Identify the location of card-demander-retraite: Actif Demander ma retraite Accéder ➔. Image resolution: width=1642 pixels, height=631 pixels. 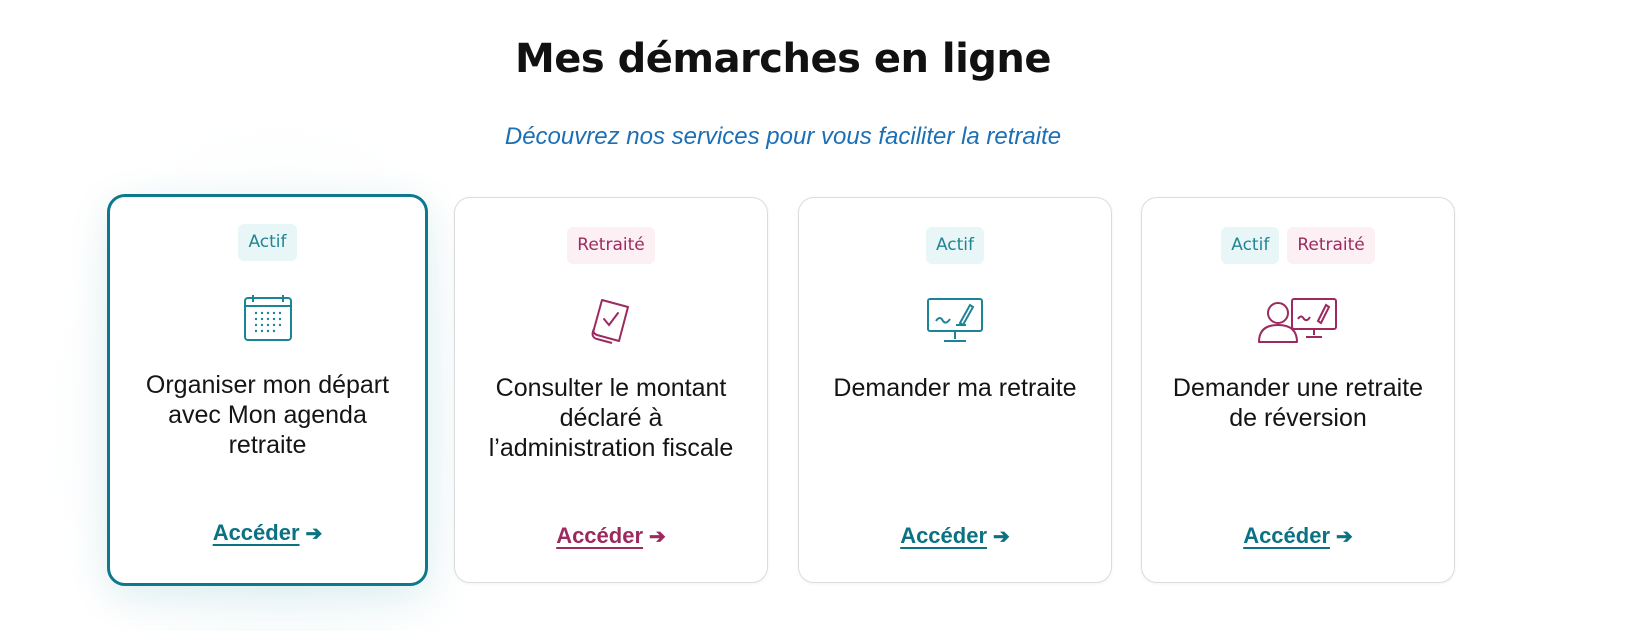
(955, 390).